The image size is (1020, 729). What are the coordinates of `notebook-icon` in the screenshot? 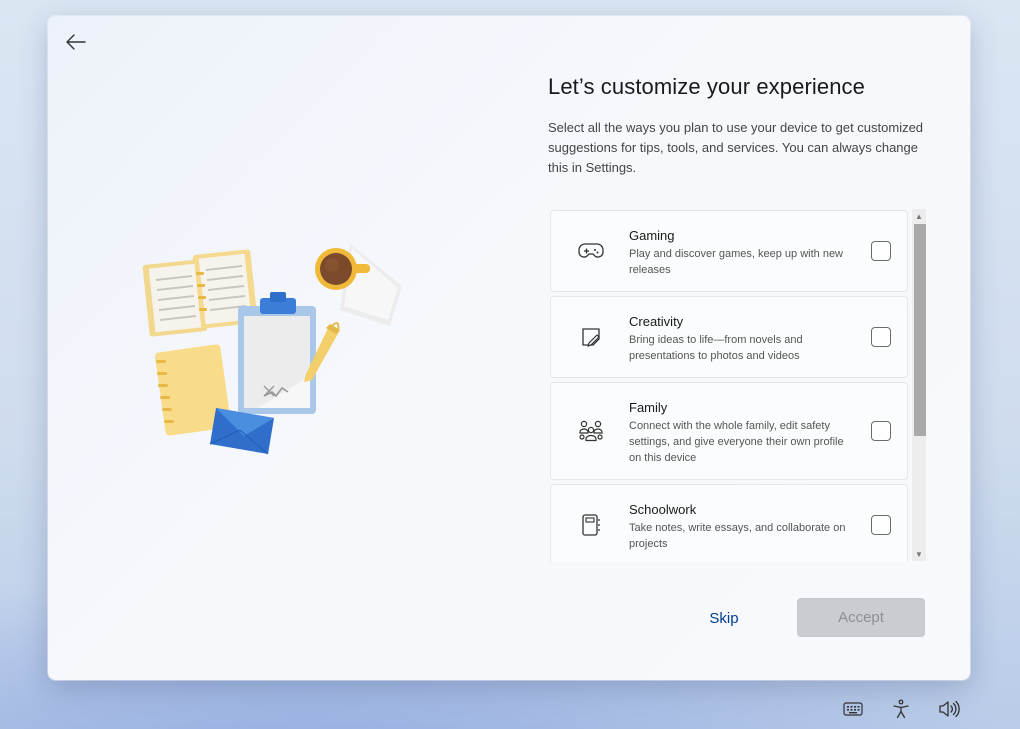 It's located at (591, 525).